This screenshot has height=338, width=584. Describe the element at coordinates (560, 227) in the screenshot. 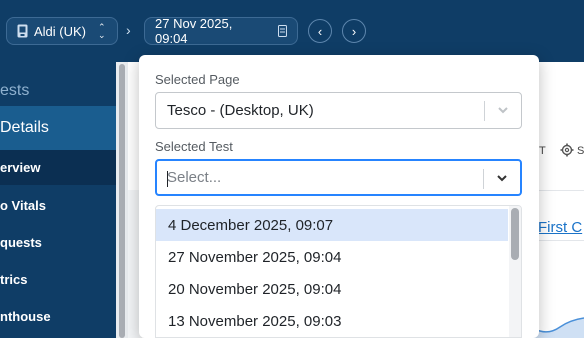

I see `first-contentful-paint-link: First C` at that location.